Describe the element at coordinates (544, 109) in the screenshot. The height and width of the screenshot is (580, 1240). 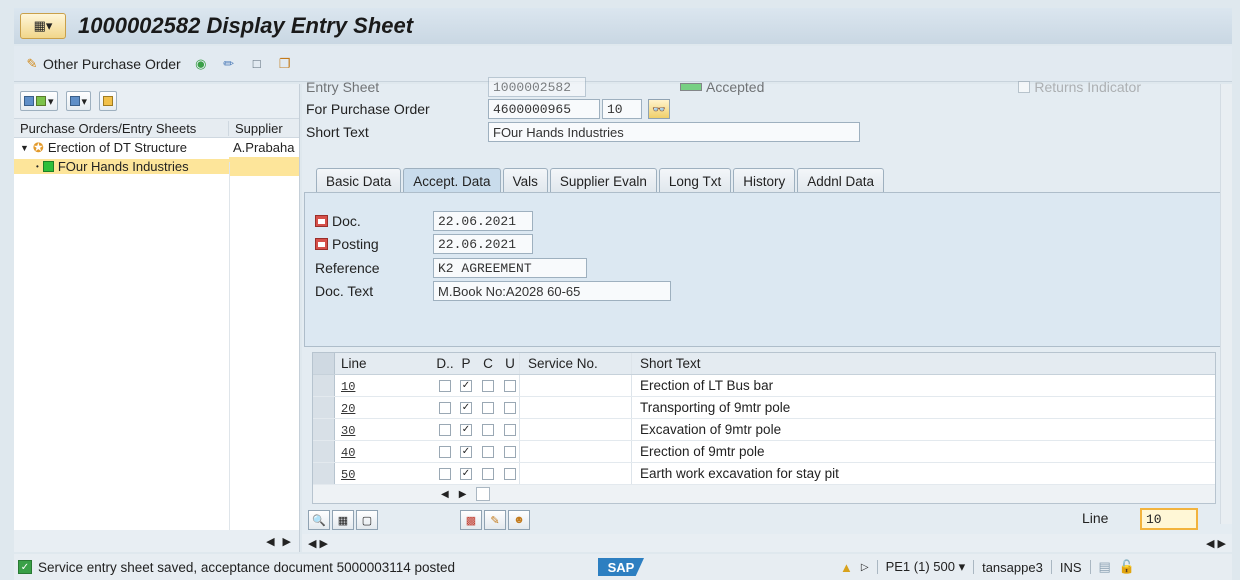
I see `po-number-field: 4600000965` at that location.